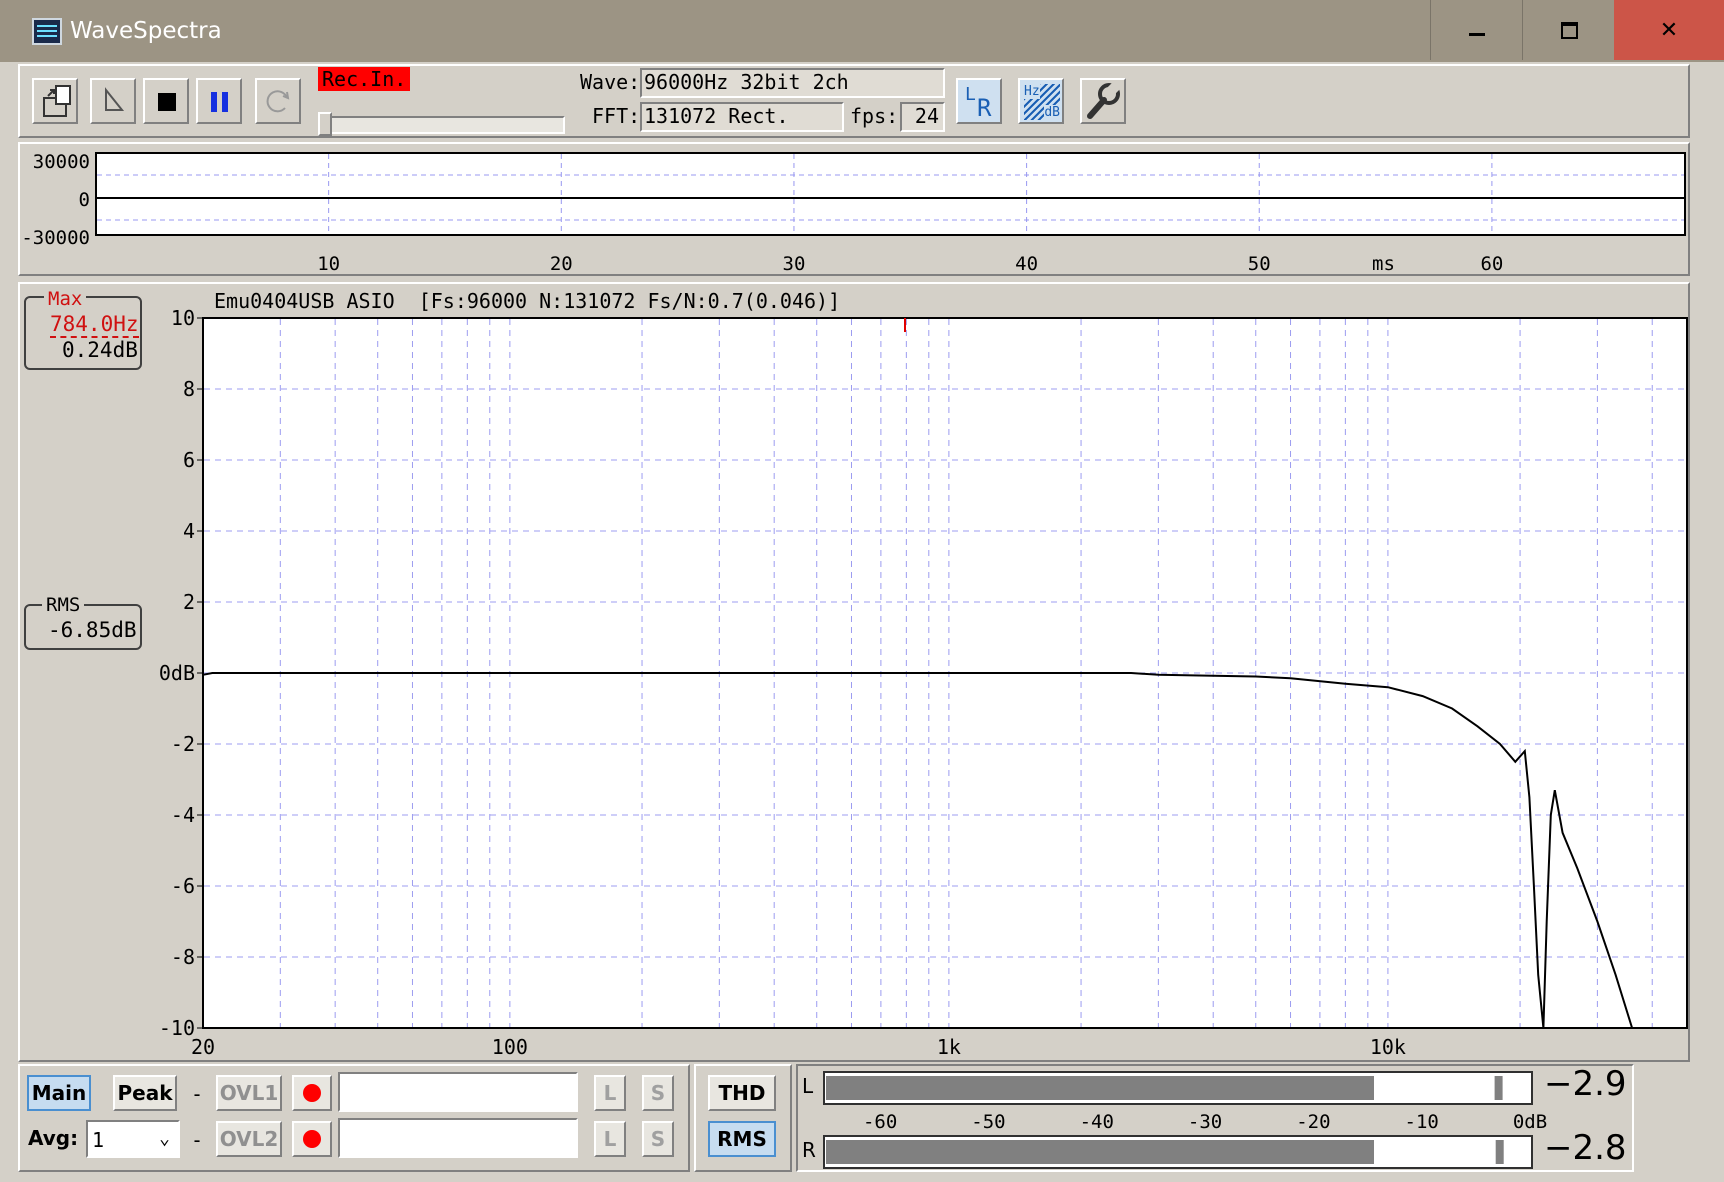 Image resolution: width=1724 pixels, height=1182 pixels. Describe the element at coordinates (1205, 1122) in the screenshot. I see `meter-scale-label: -30` at that location.